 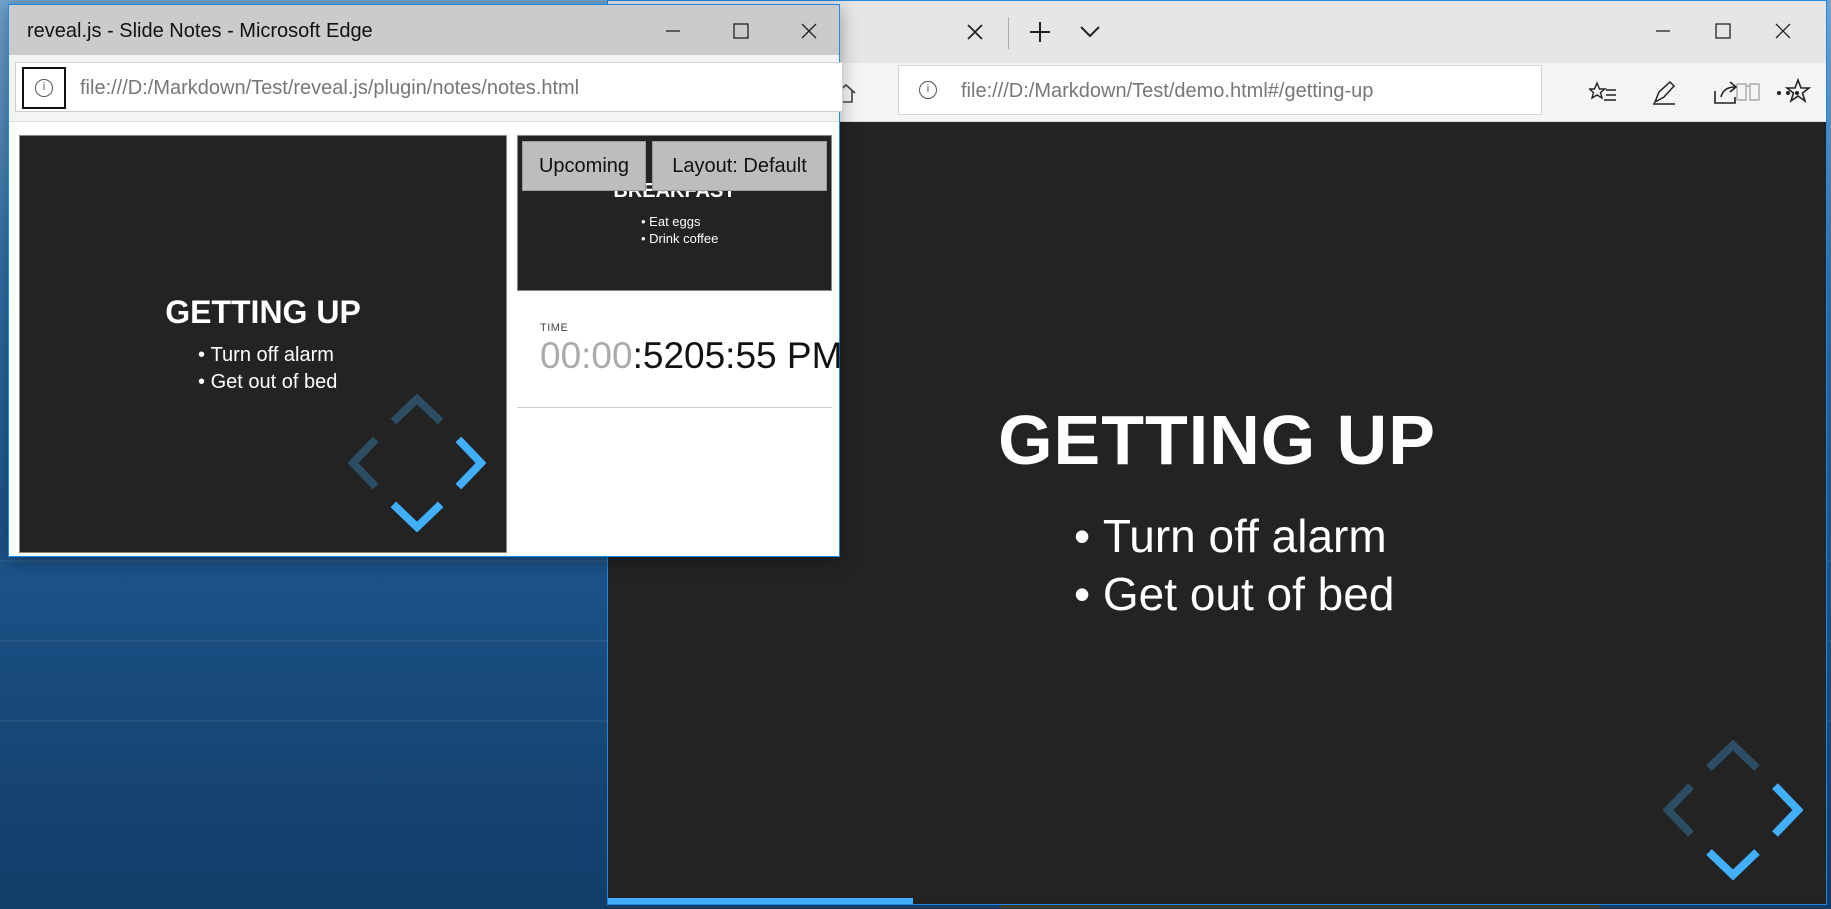 I want to click on slide-bullet: Turn off alarm, so click(x=1234, y=536).